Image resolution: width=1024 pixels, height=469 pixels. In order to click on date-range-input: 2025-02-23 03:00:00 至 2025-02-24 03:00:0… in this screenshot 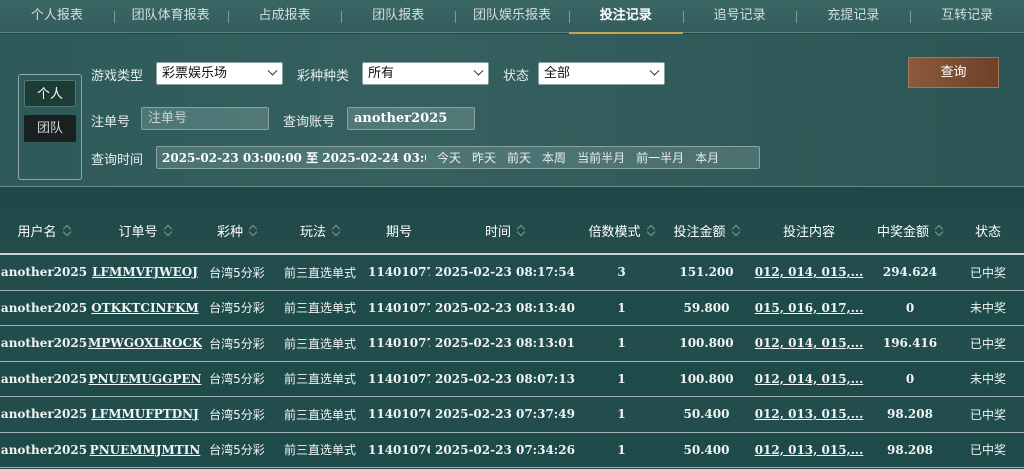, I will do `click(291, 157)`.